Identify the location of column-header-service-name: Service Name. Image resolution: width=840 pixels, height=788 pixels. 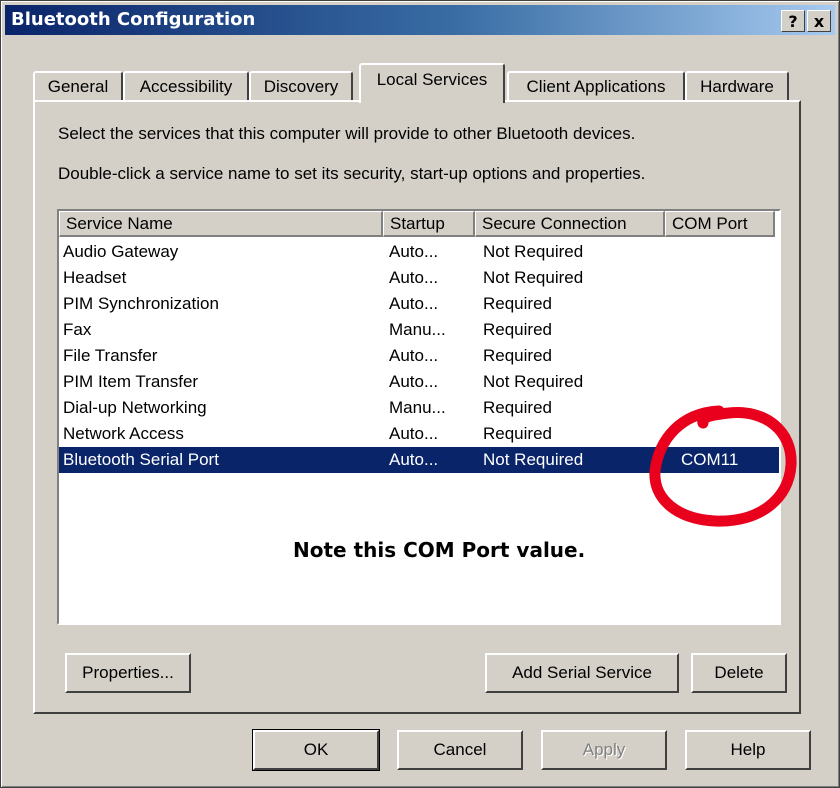
(221, 224).